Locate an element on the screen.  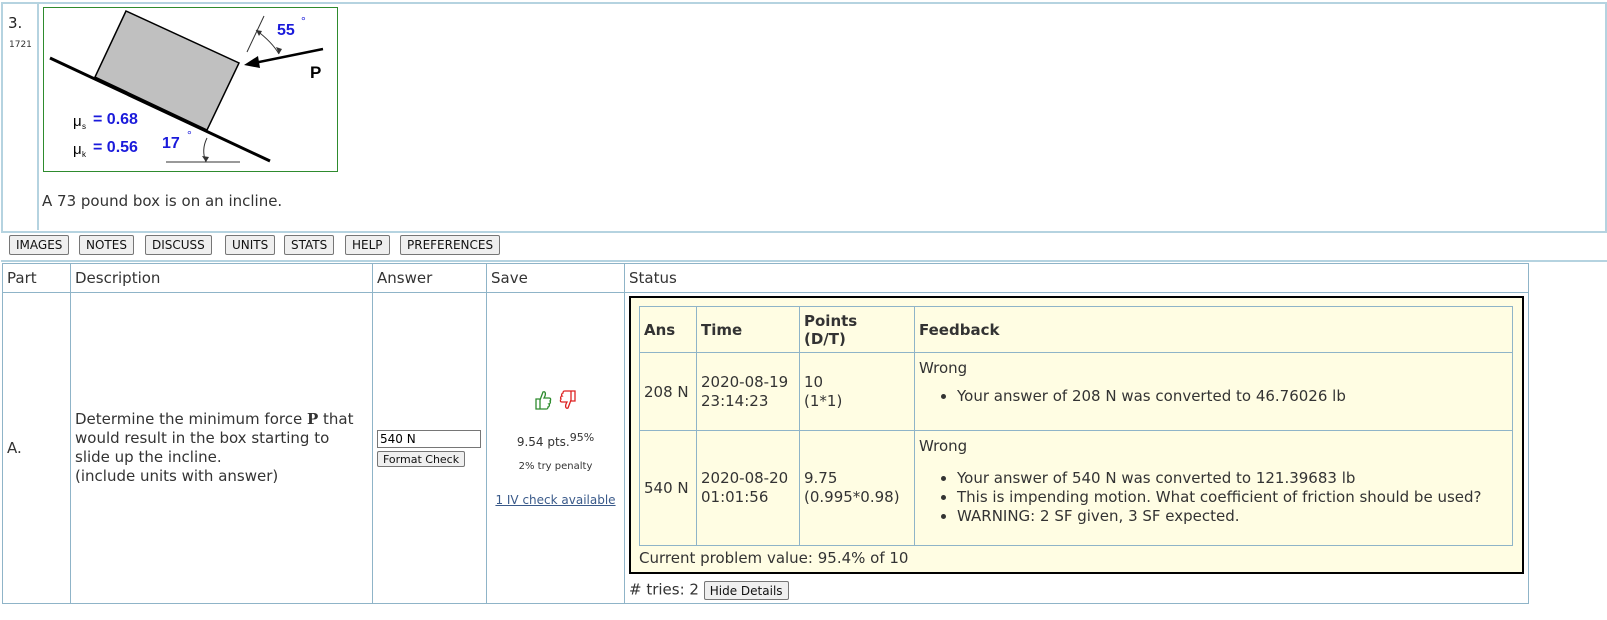
thumbs-up-icon is located at coordinates (545, 402).